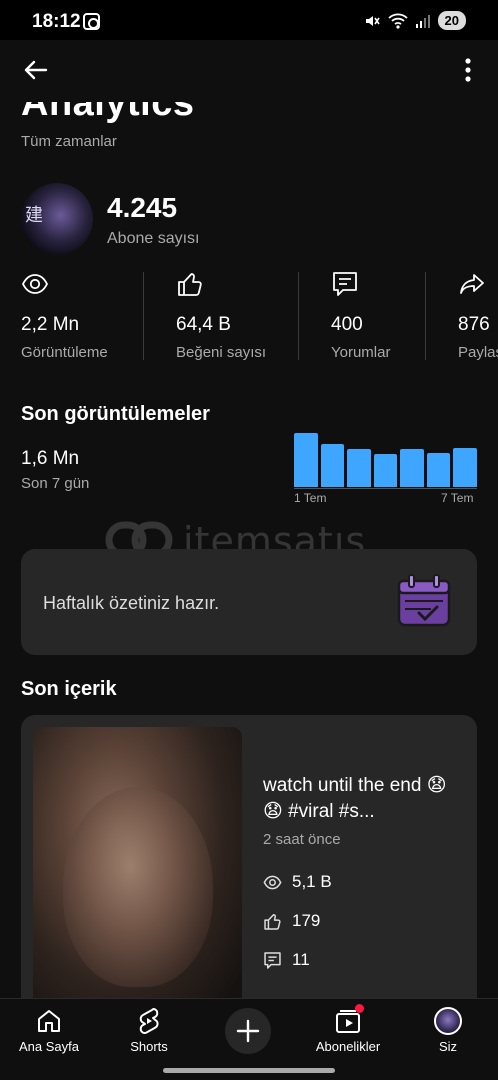 The height and width of the screenshot is (1080, 498). What do you see at coordinates (36, 70) in the screenshot?
I see `back-arrow-icon` at bounding box center [36, 70].